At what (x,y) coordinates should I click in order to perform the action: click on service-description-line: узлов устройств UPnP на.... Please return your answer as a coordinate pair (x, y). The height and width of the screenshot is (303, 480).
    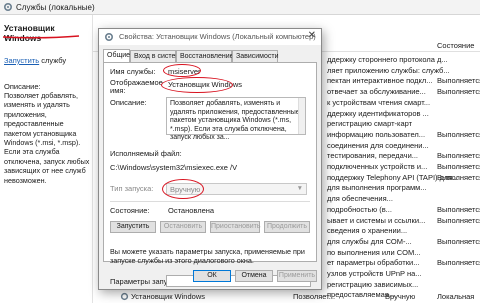
    Looking at the image, I should click on (374, 273).